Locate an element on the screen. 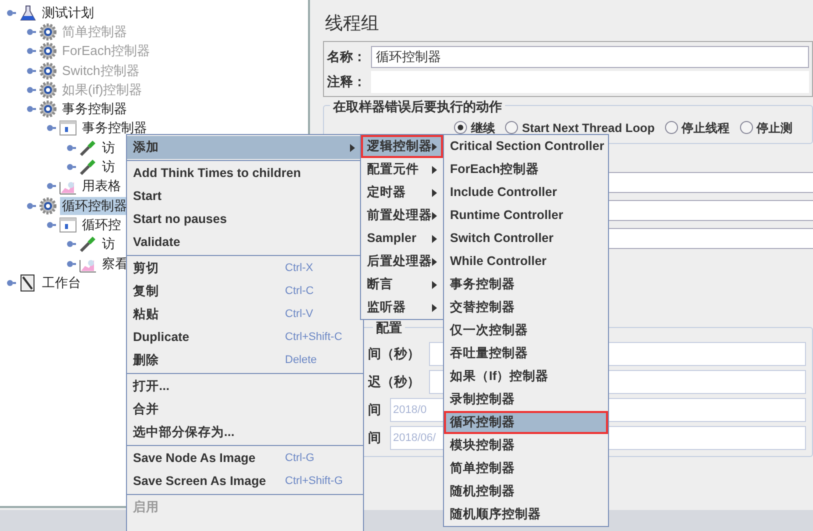 The height and width of the screenshot is (531, 813). field-label: 迟（秒） is located at coordinates (394, 381).